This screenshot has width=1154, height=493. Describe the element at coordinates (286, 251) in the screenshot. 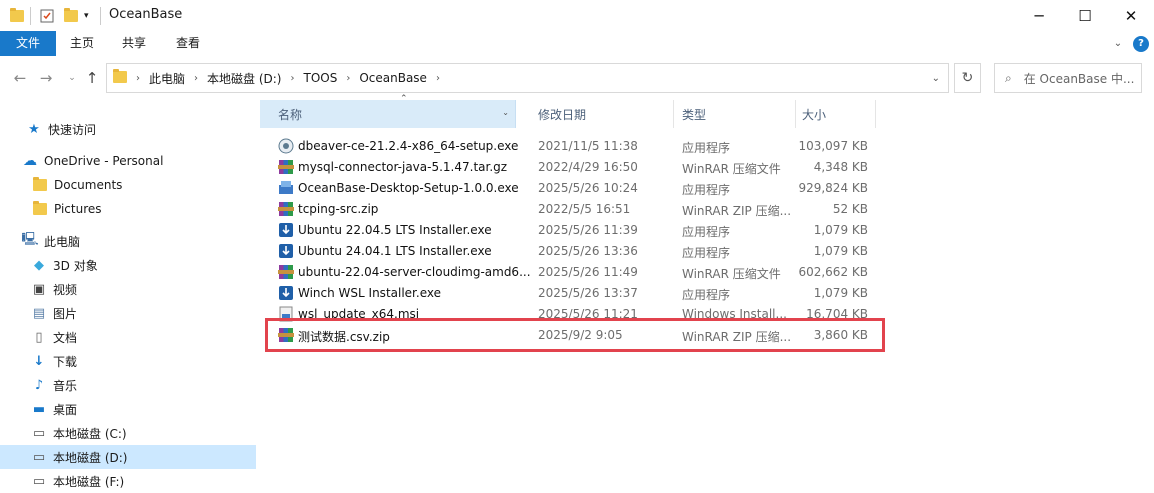

I see `download-installer-icon` at that location.